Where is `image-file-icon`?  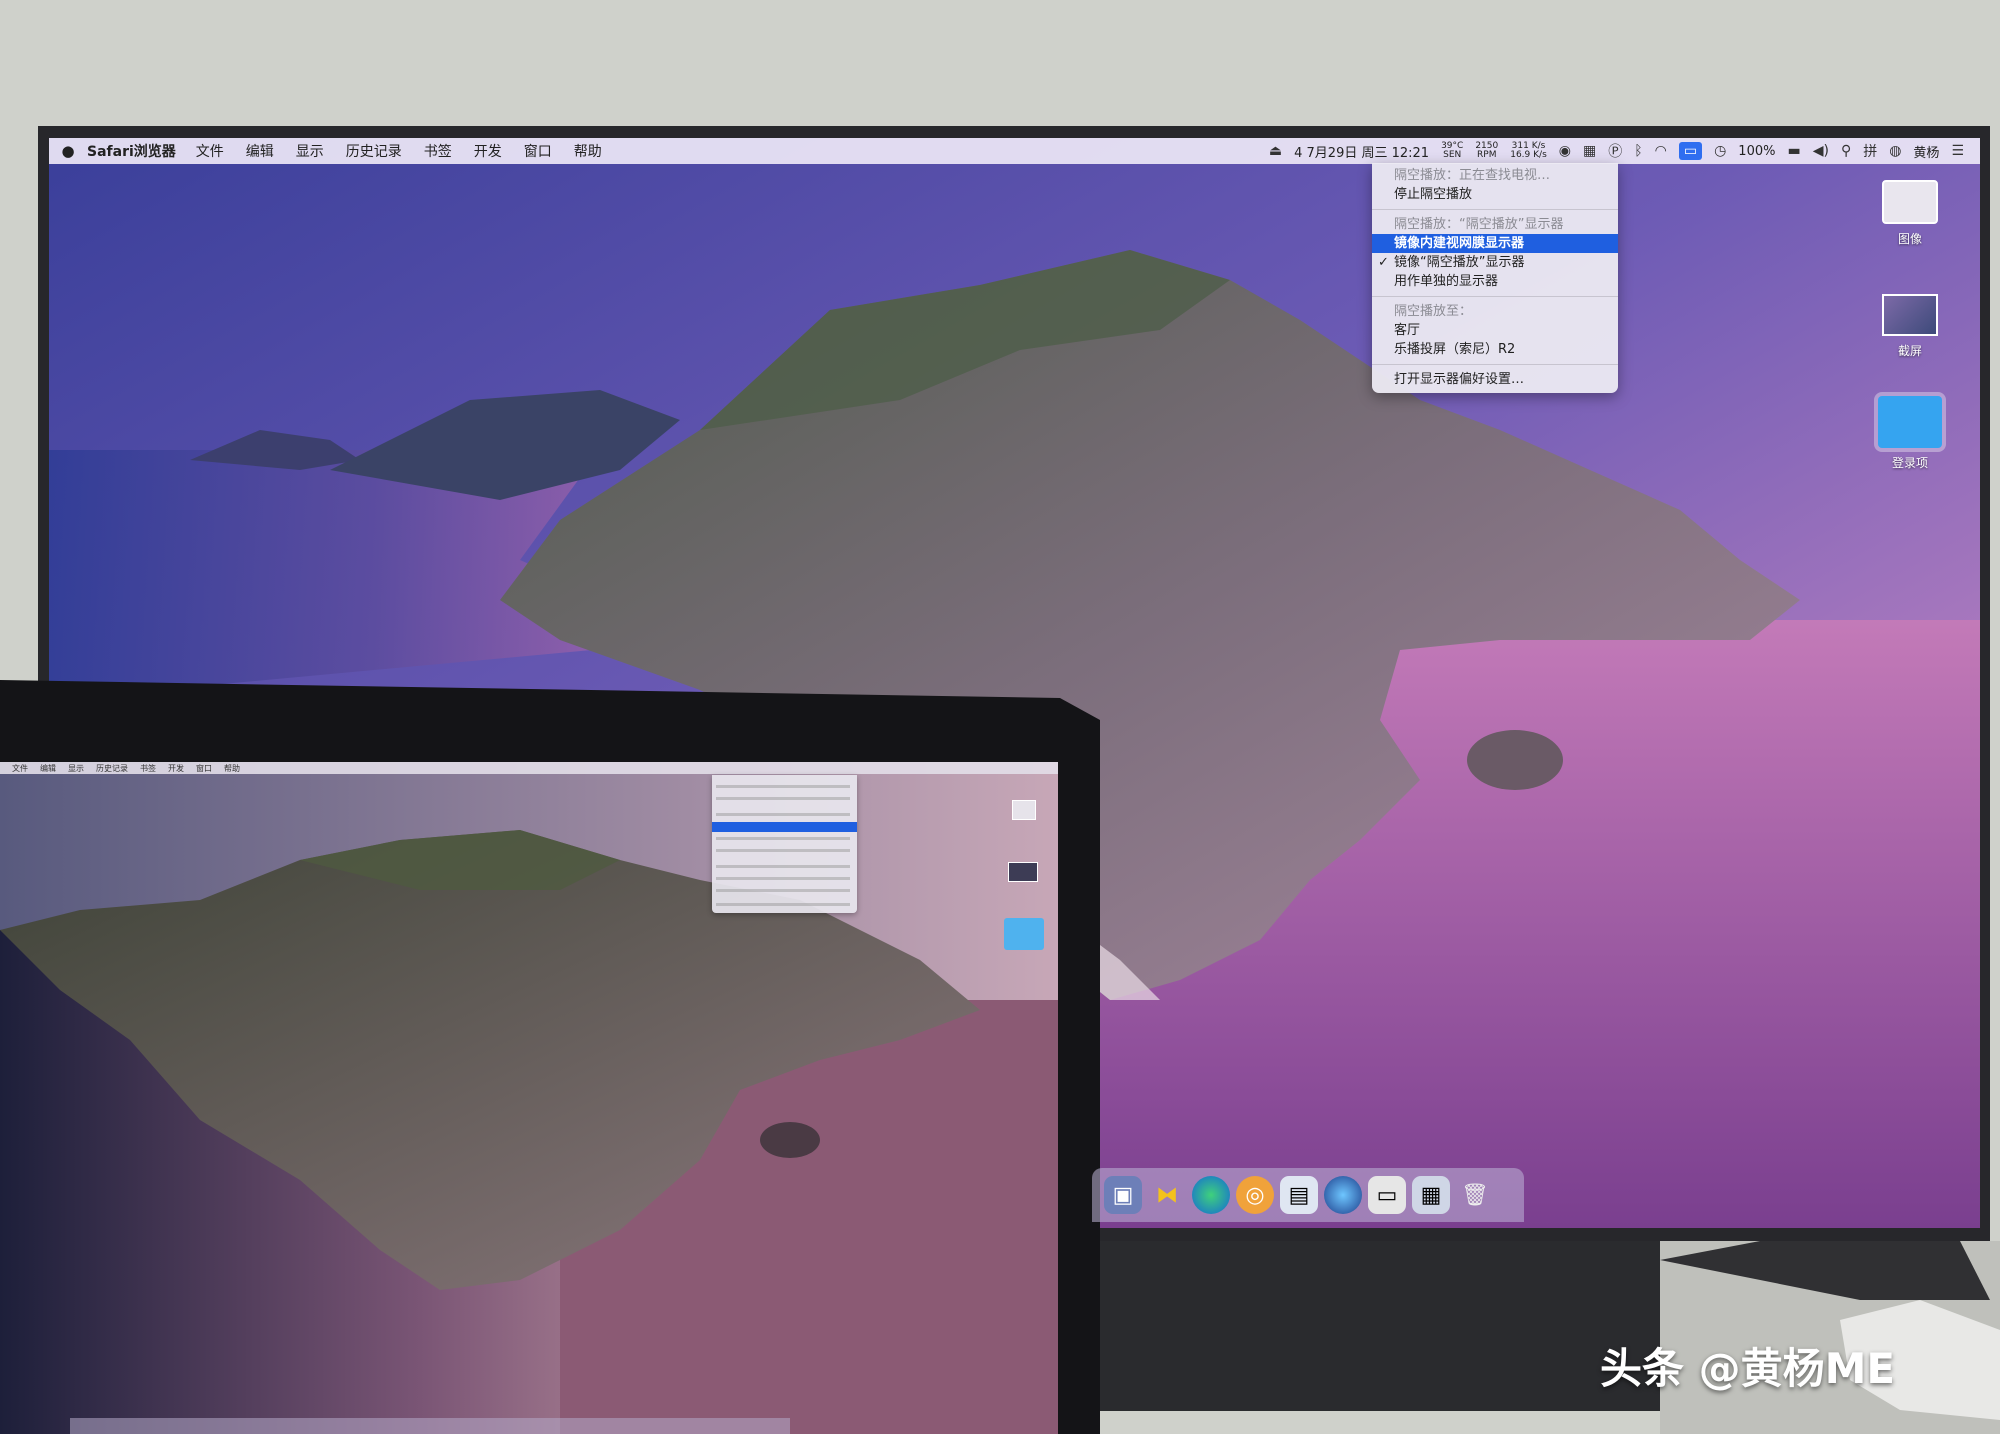 image-file-icon is located at coordinates (1910, 202).